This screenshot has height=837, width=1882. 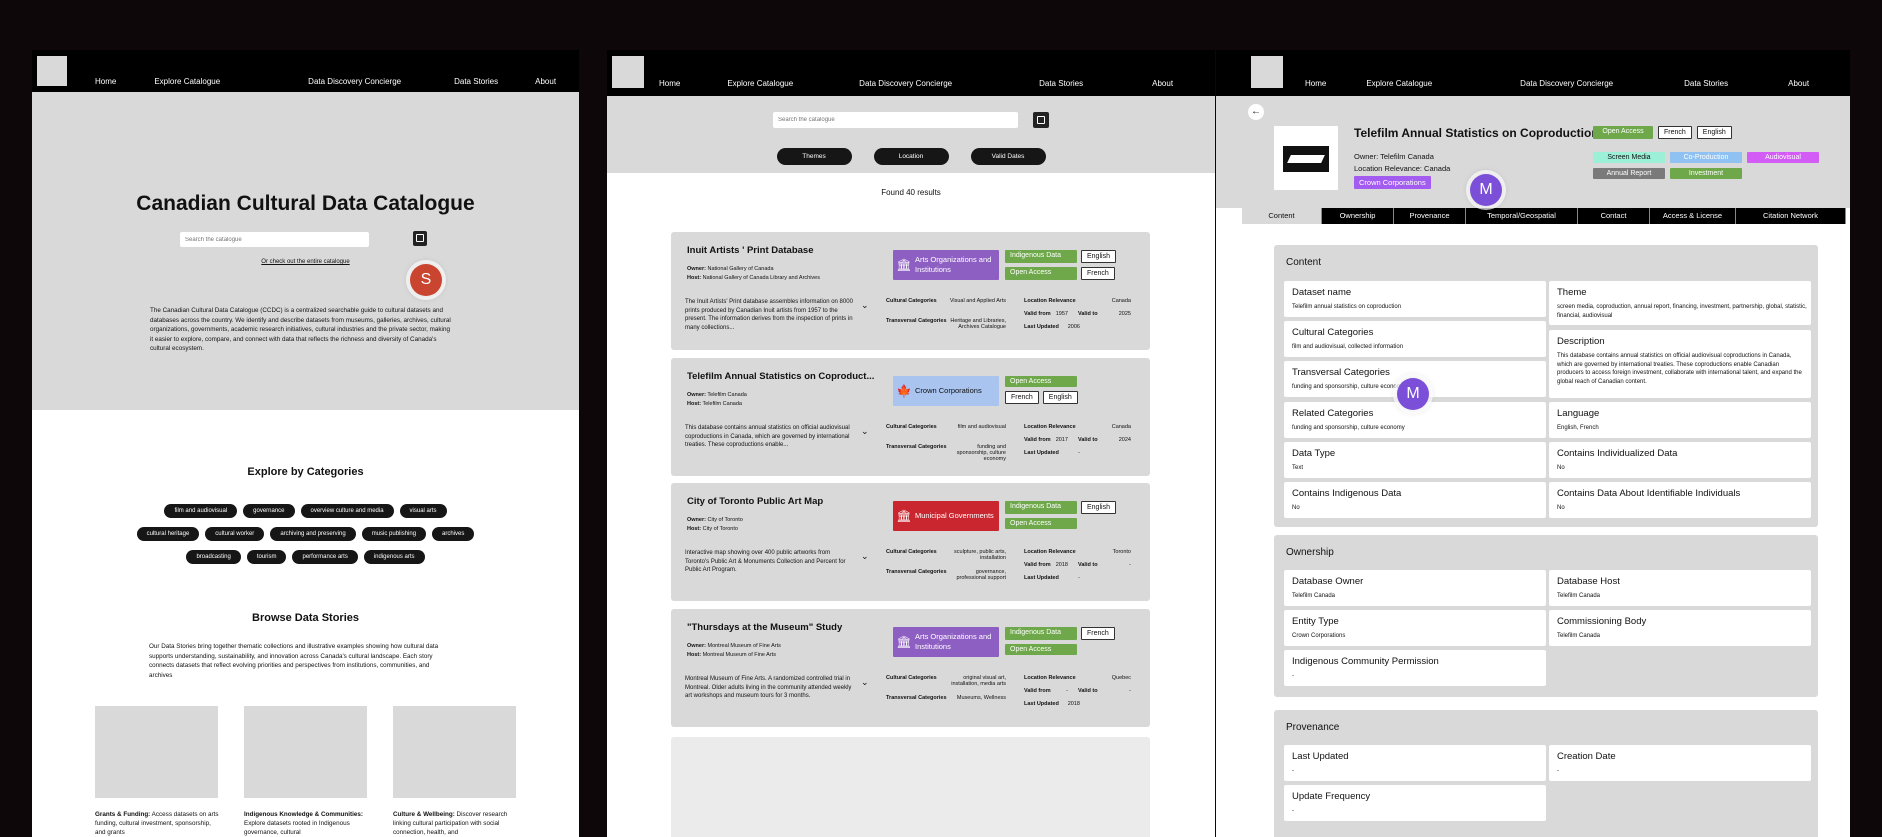 What do you see at coordinates (313, 534) in the screenshot?
I see `category-pill: archiving and preserving` at bounding box center [313, 534].